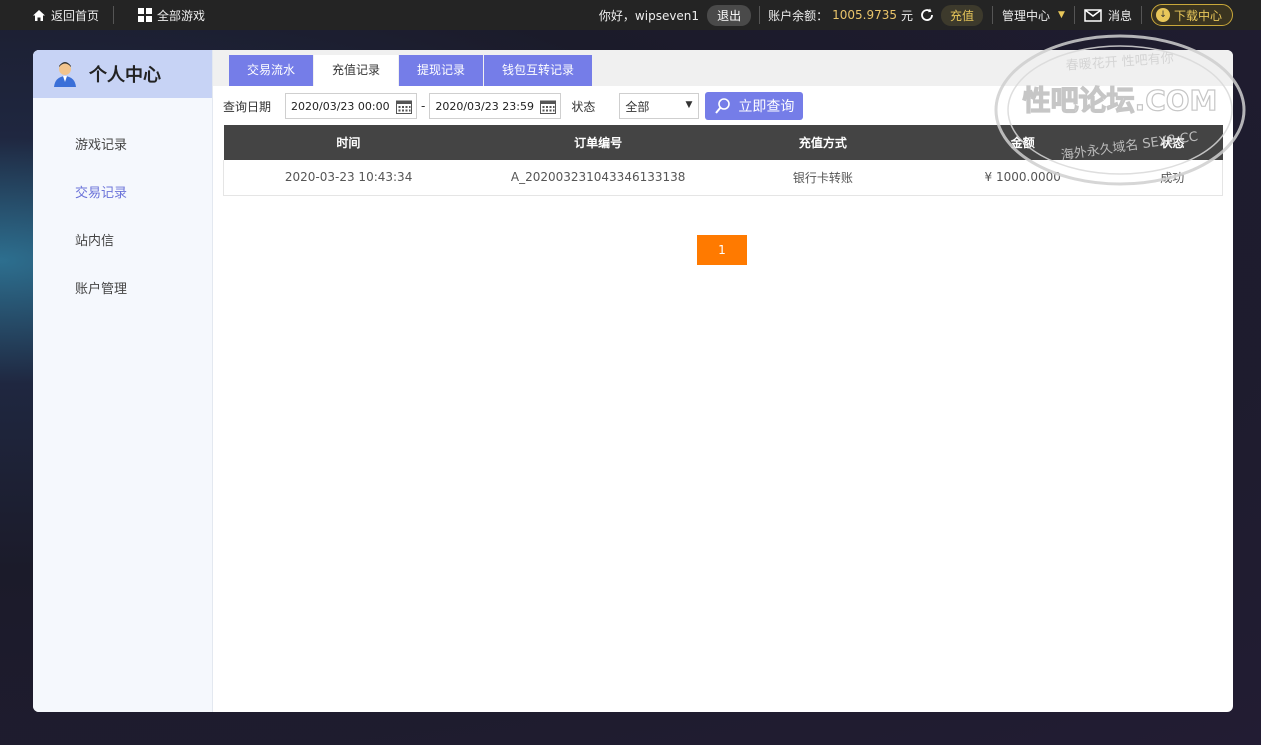 This screenshot has width=1261, height=745. I want to click on sidebar-item-game-records: 游戏记录, so click(122, 146).